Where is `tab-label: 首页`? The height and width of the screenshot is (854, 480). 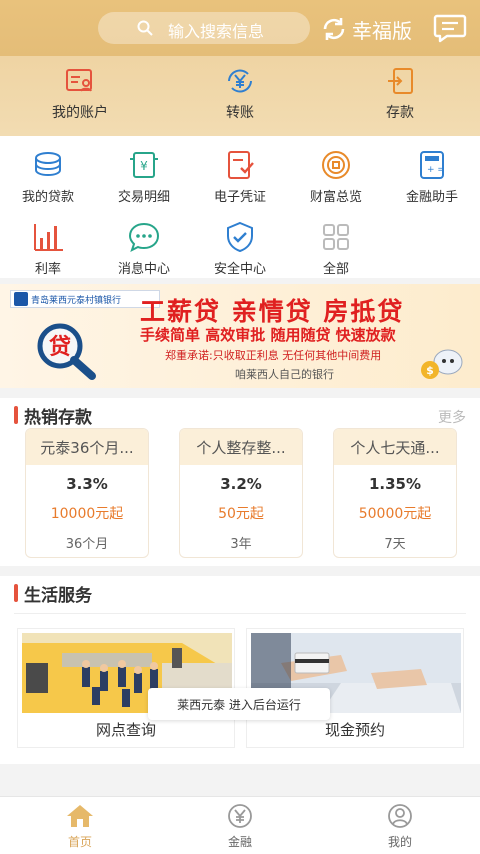 tab-label: 首页 is located at coordinates (79, 842).